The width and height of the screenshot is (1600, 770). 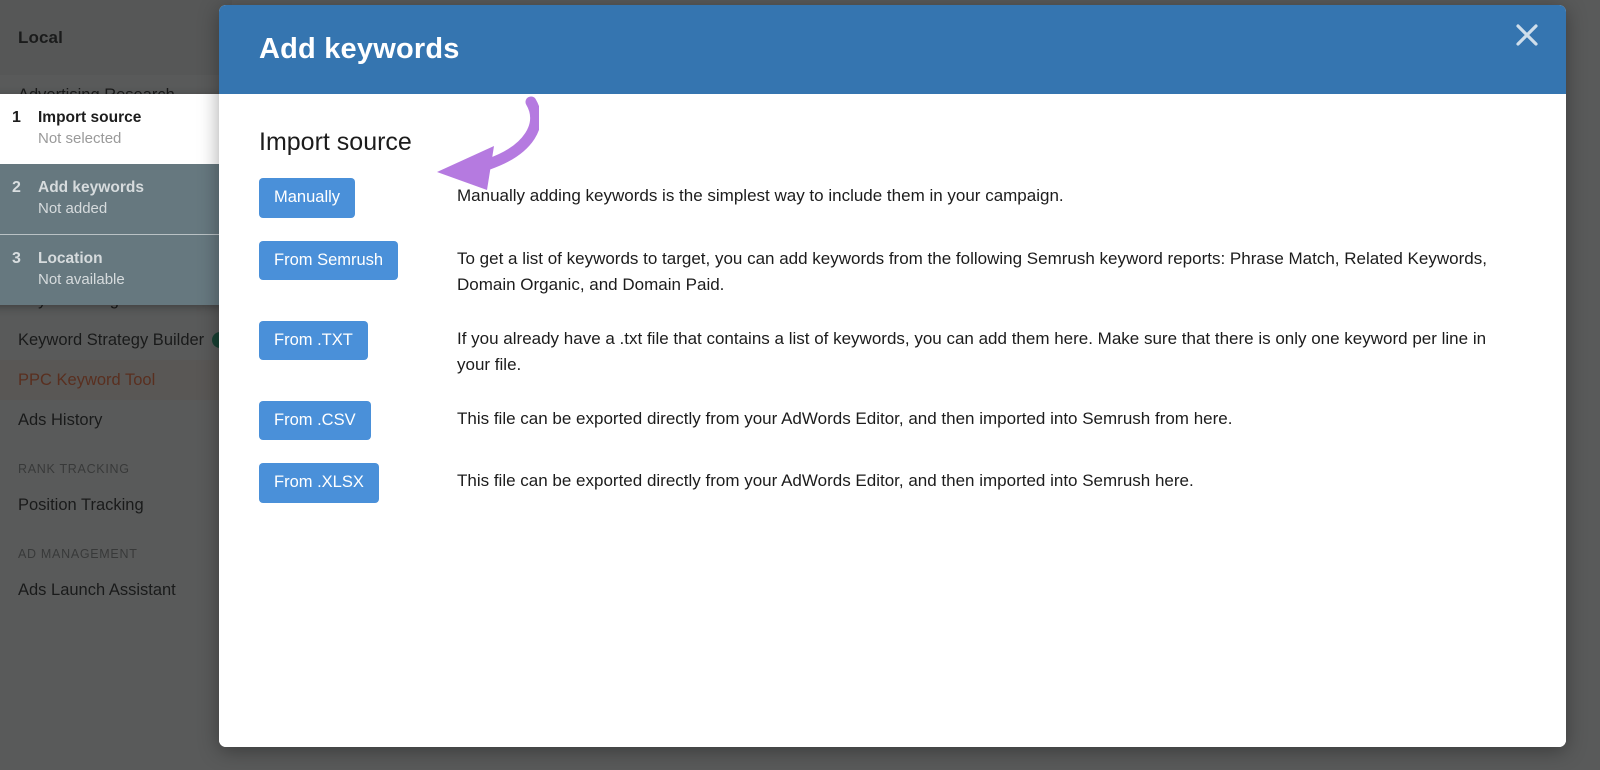 What do you see at coordinates (80, 138) in the screenshot?
I see `step-status: Not selected` at bounding box center [80, 138].